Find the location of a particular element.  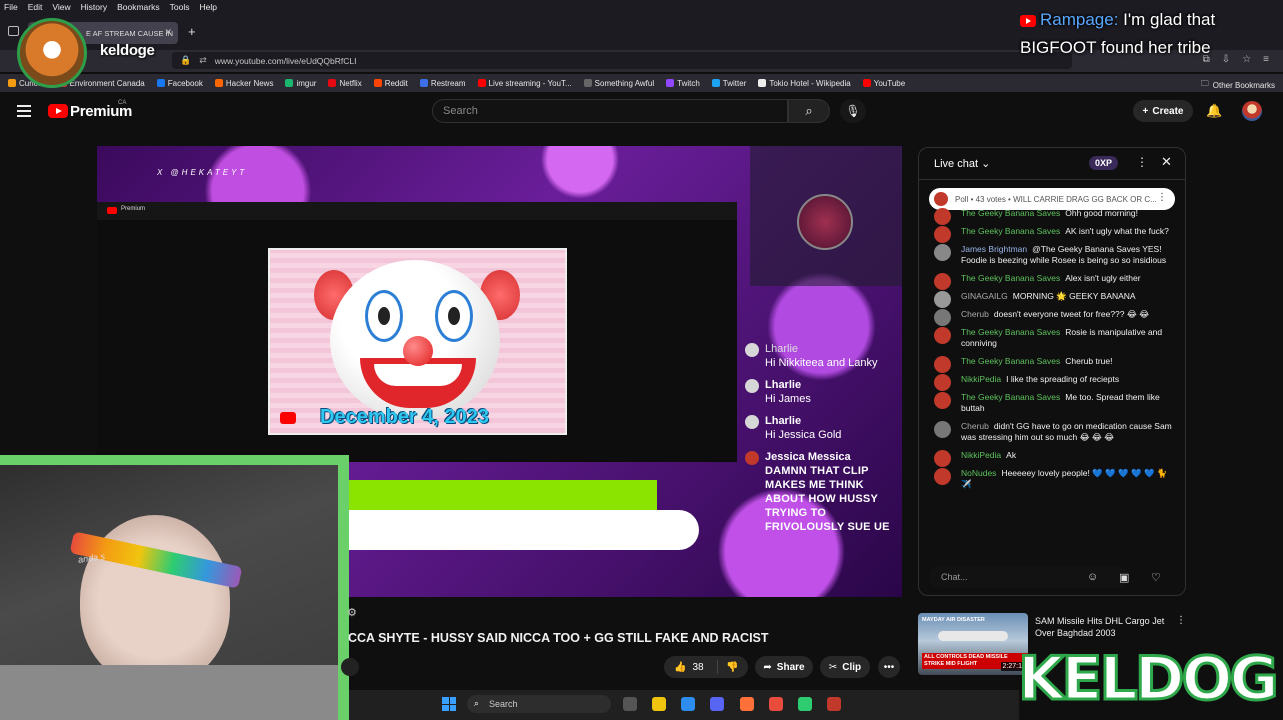

menu-help: Help is located at coordinates (207, 7).